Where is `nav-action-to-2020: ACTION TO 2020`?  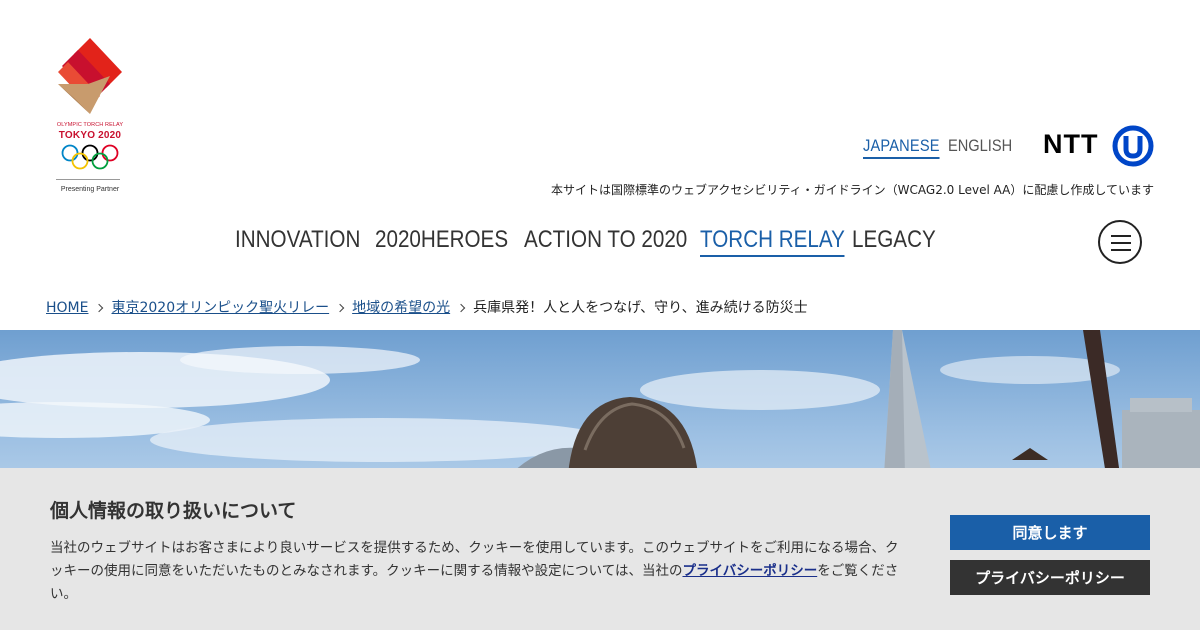
nav-action-to-2020: ACTION TO 2020 is located at coordinates (605, 240).